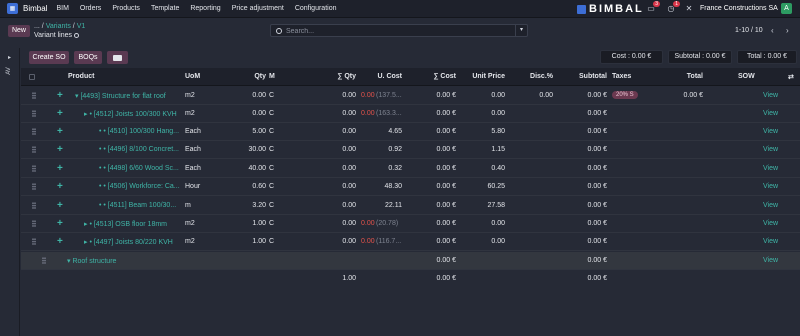  Describe the element at coordinates (120, 96) in the screenshot. I see `product-cell: ▾ [4493] Structure for flat roof` at that location.